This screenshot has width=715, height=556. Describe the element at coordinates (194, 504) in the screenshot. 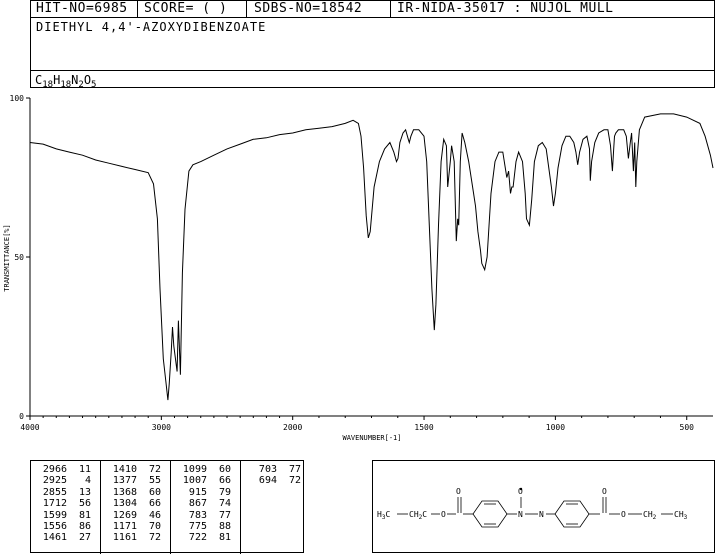

I see `peak-wavenumber: 867` at that location.